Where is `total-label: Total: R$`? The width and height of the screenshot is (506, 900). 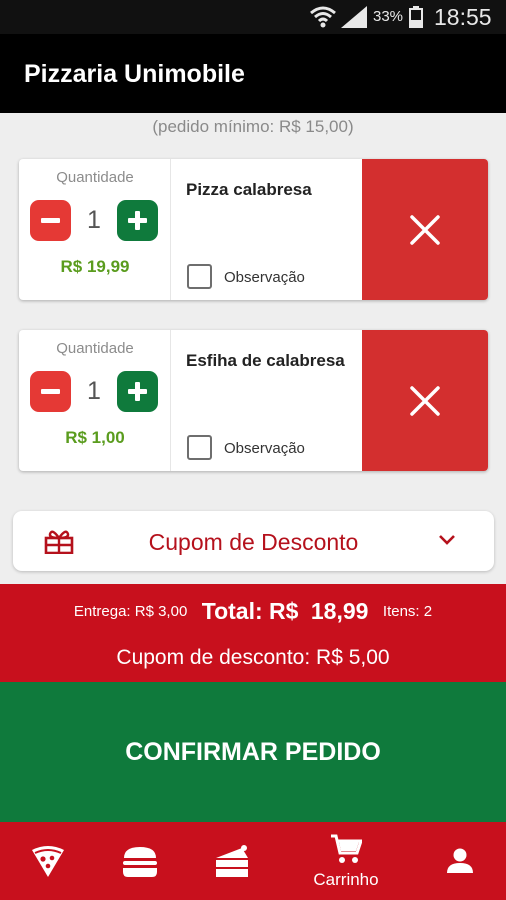
total-label: Total: R$ is located at coordinates (250, 611).